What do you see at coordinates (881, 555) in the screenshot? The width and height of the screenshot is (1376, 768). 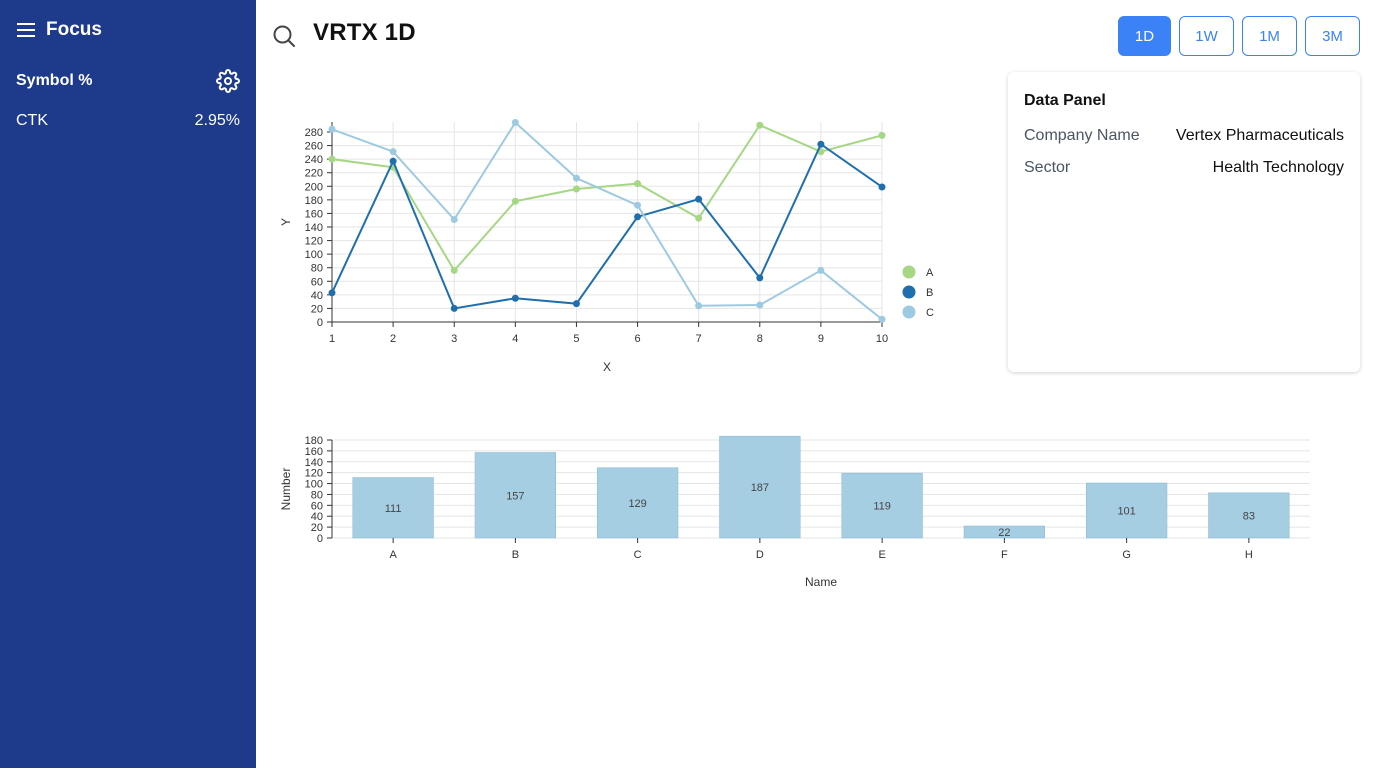 I see `x-tick-label: E` at bounding box center [881, 555].